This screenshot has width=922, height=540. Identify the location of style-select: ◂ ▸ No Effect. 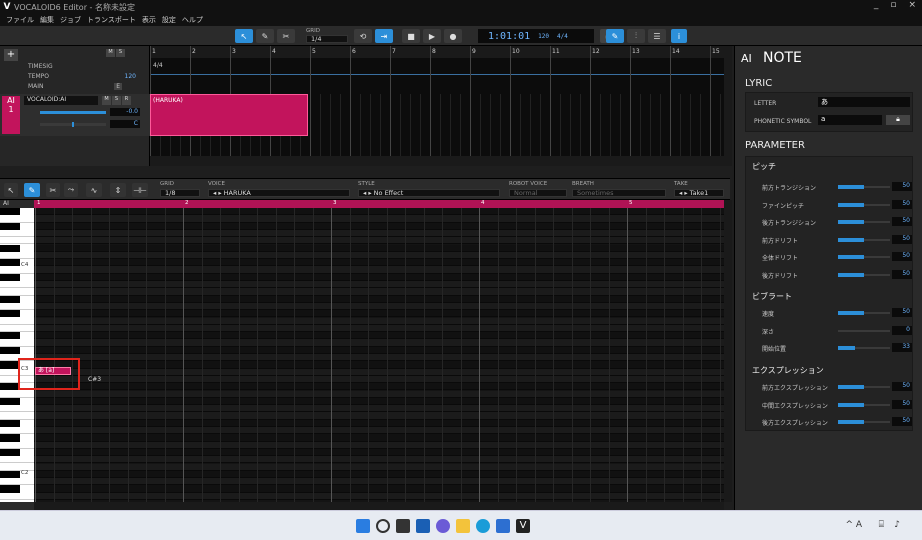
(429, 193).